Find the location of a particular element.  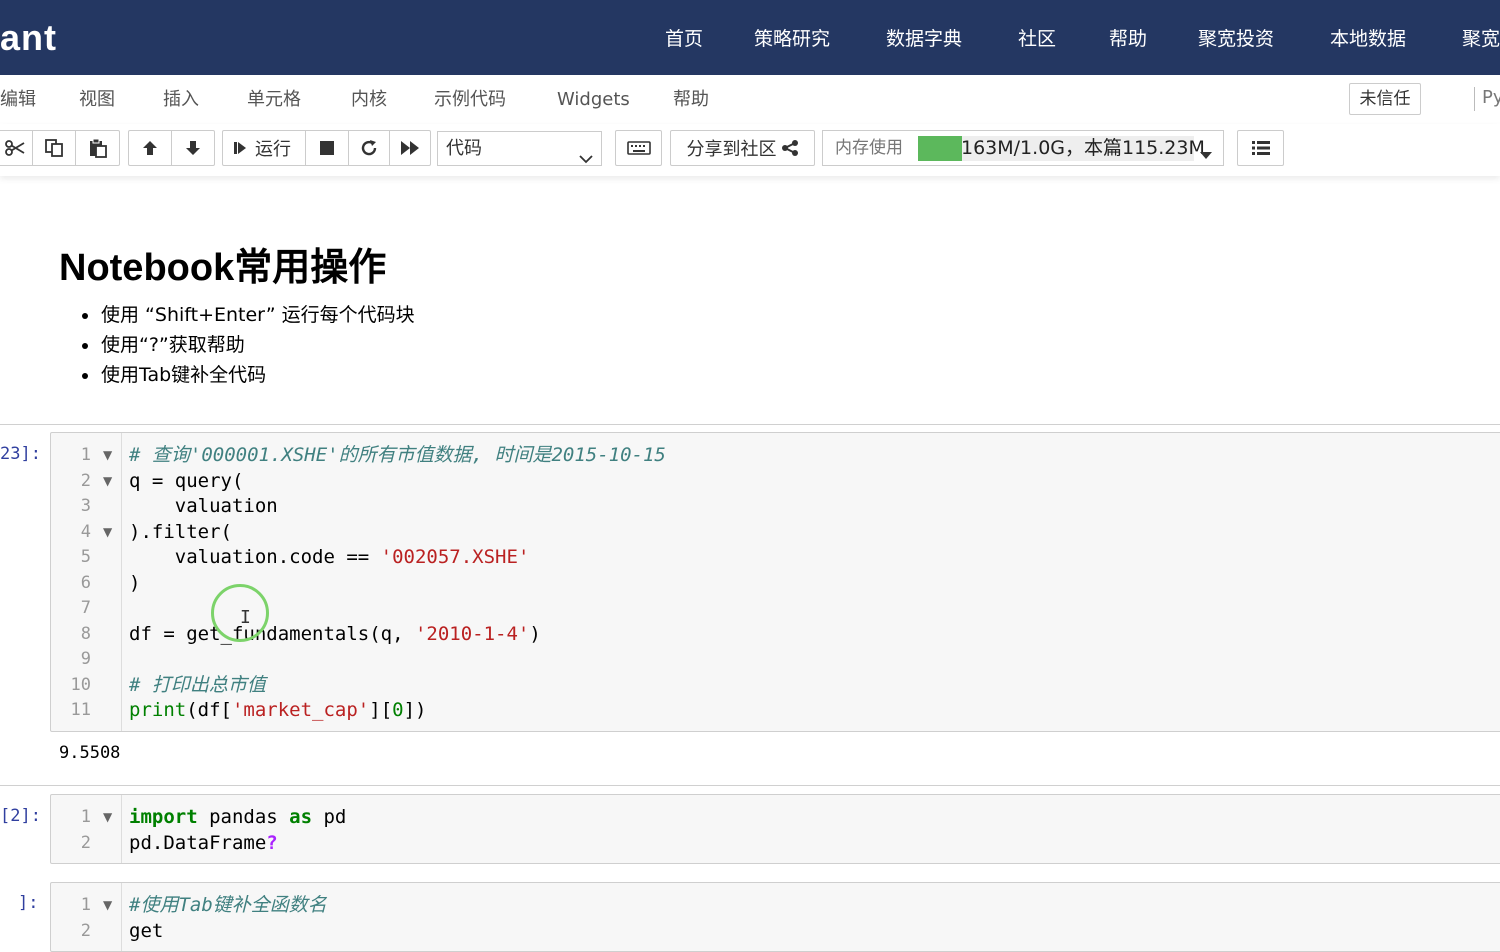

code-line: ).filter( is located at coordinates (180, 532).